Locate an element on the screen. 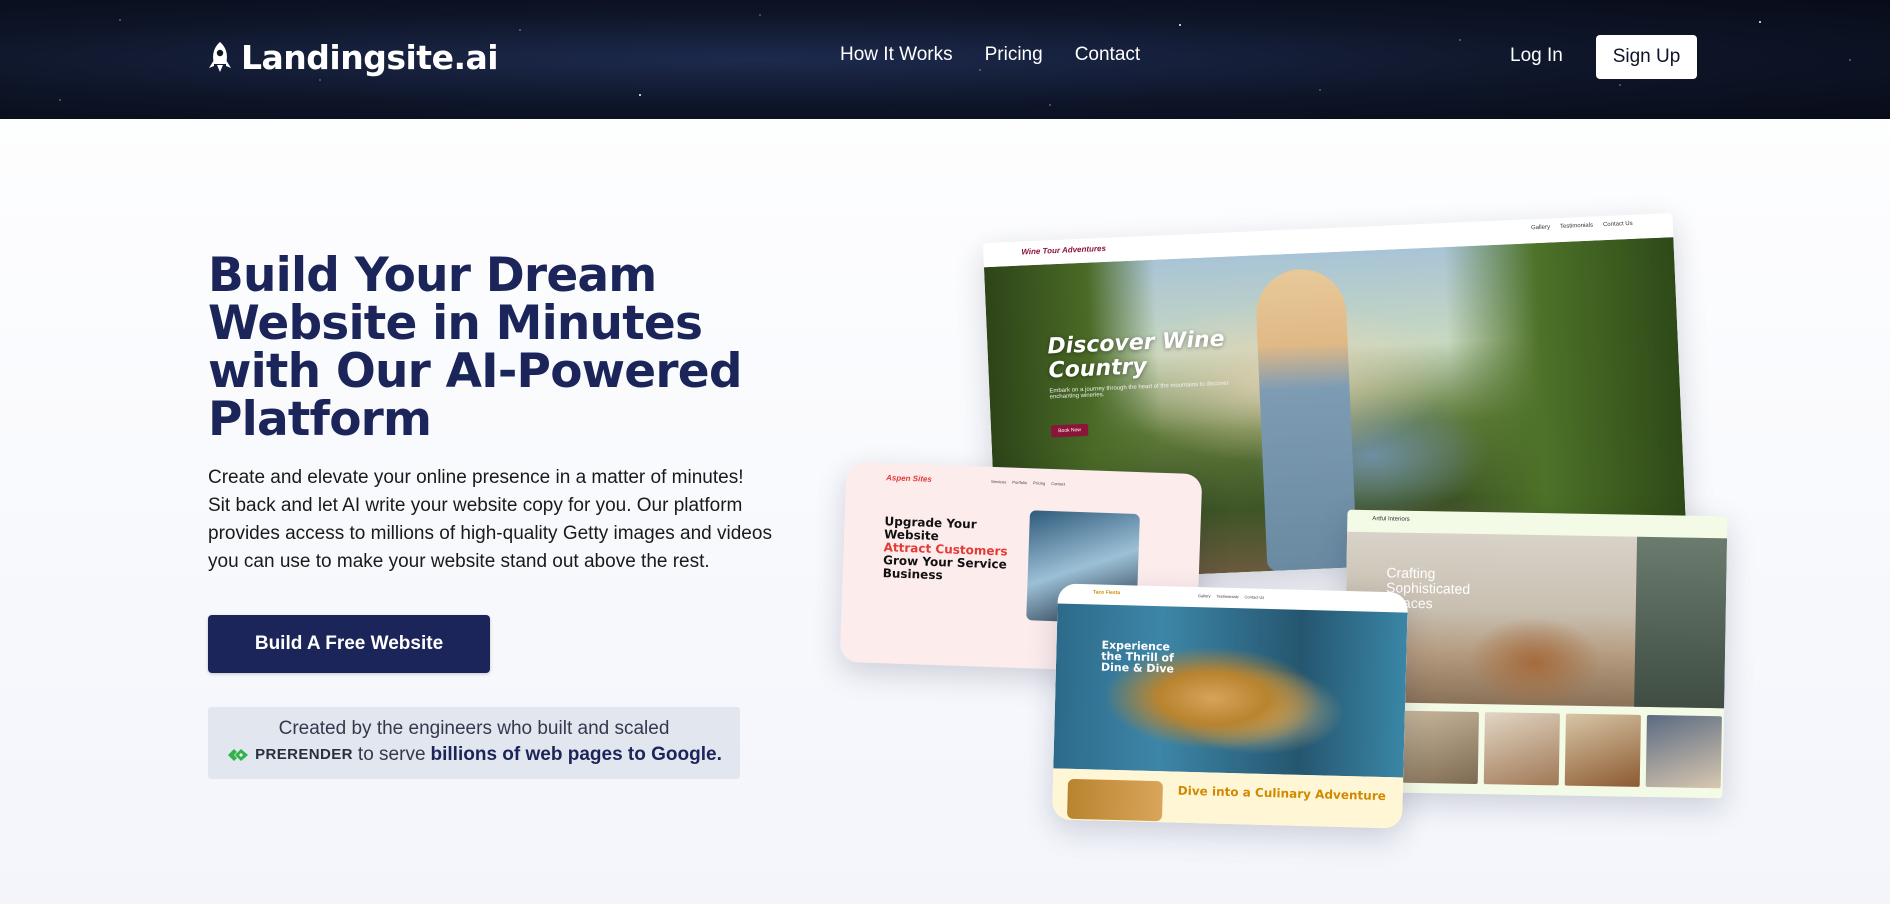 The height and width of the screenshot is (904, 1890). taco-menu: Gallery Testimonials Contact Us is located at coordinates (1231, 596).